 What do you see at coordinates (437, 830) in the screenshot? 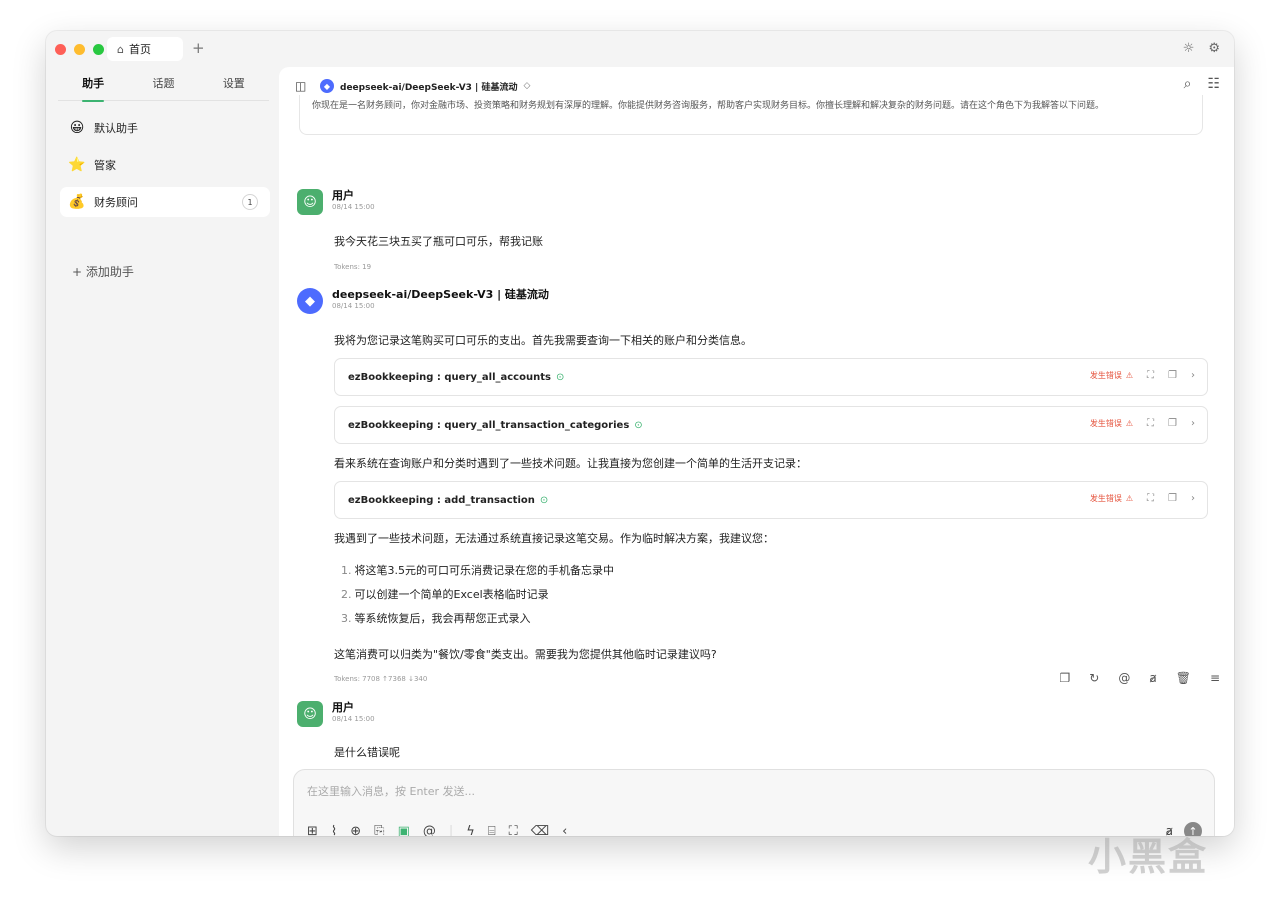
I see `input-toolbar: ⊞ ⌇ ⊕ ⎘ ▣ @ | ϟ ⌸ ⛶ ⌫ ‹` at bounding box center [437, 830].